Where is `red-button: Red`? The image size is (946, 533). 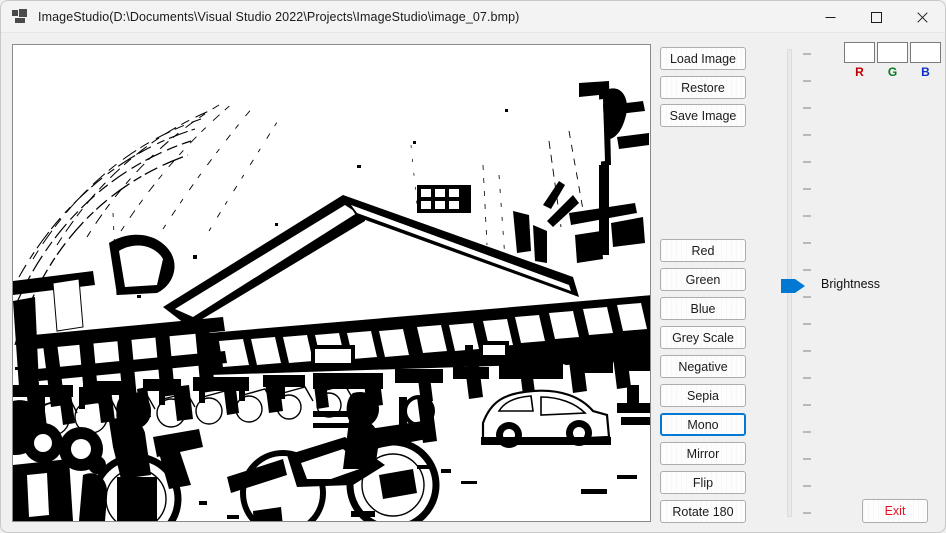
red-button: Red is located at coordinates (703, 250).